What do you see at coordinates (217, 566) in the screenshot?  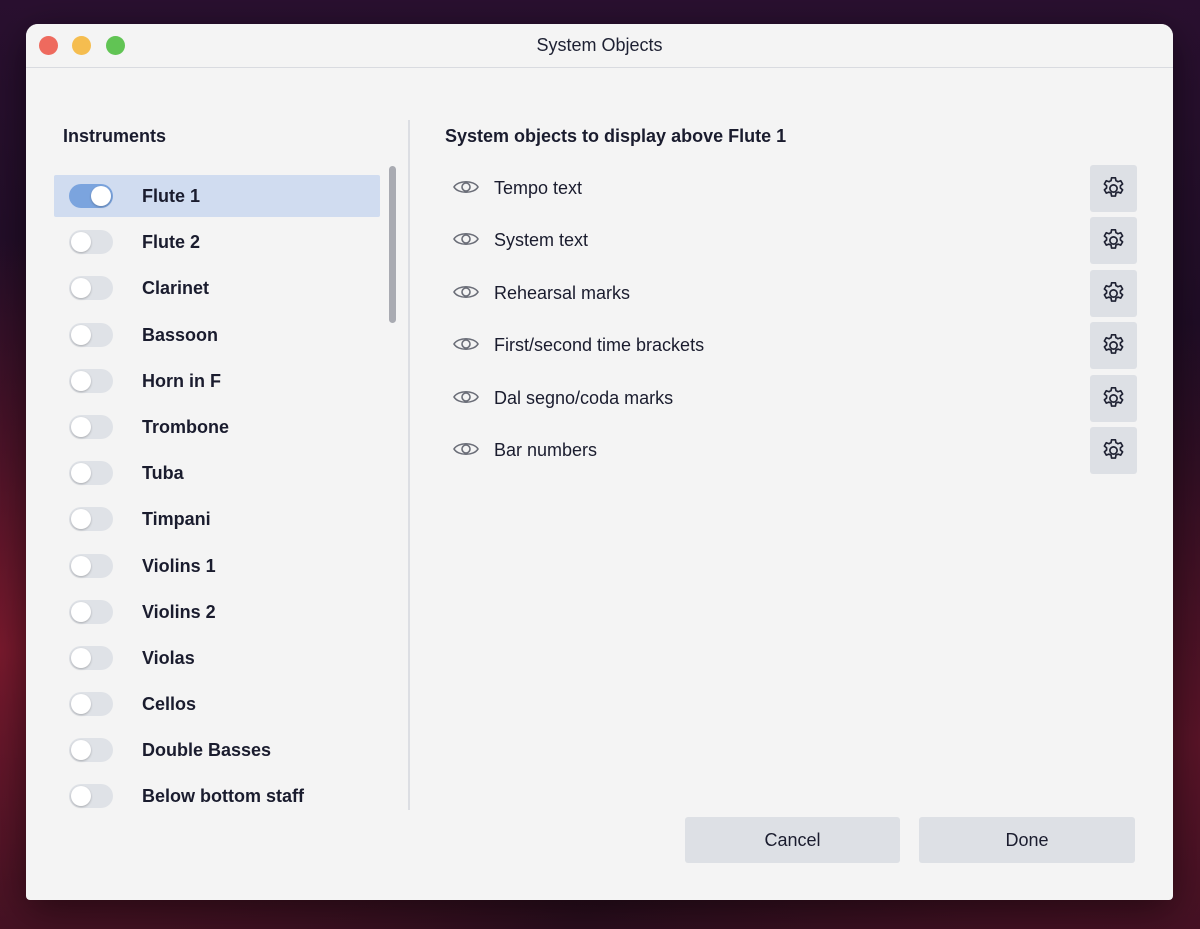 I see `instrument-list-item: Violins 1` at bounding box center [217, 566].